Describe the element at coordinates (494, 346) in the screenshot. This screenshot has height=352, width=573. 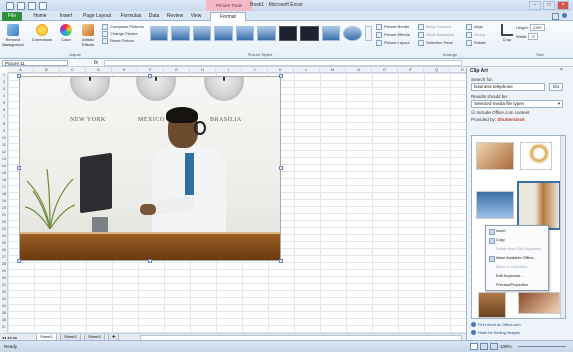
I see `page-break-view-icon` at that location.